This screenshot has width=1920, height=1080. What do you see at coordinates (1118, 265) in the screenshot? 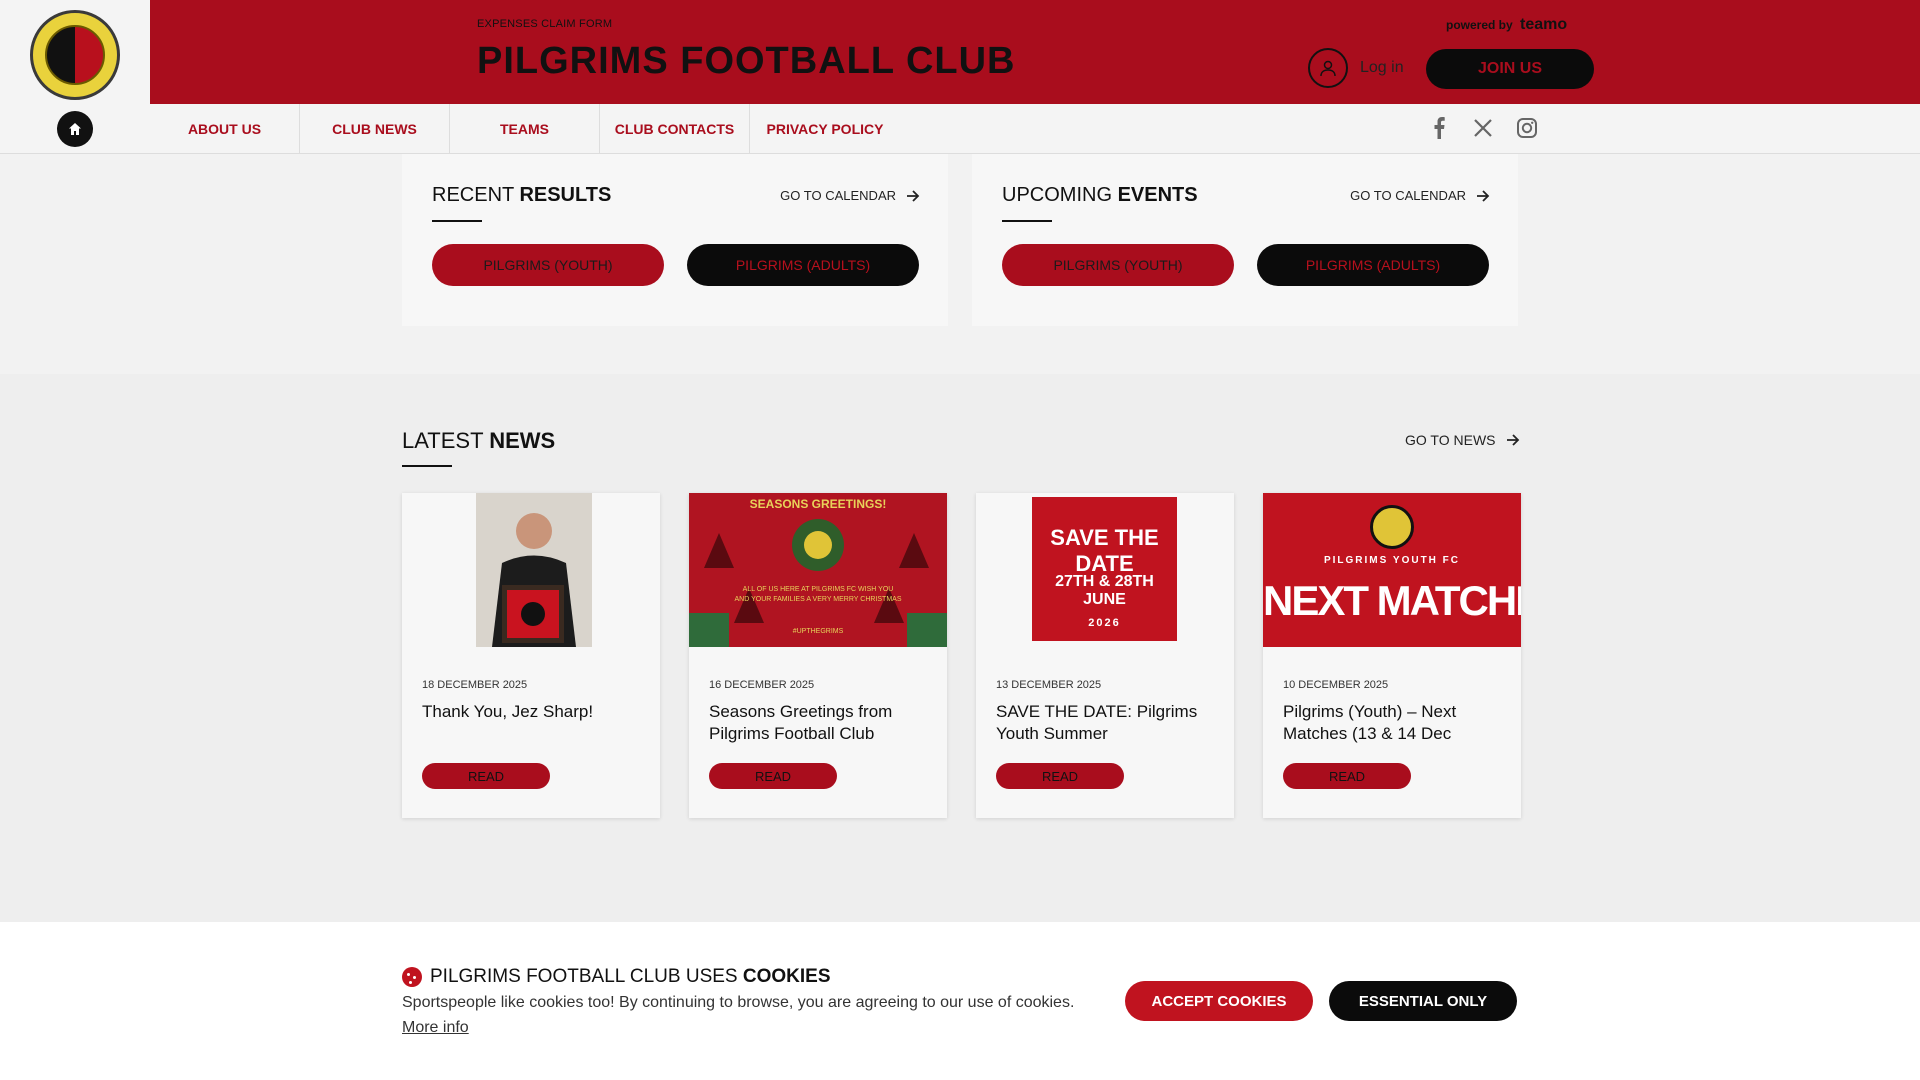
I see `events-youth-button: PILGRIMS (YOUTH)` at bounding box center [1118, 265].